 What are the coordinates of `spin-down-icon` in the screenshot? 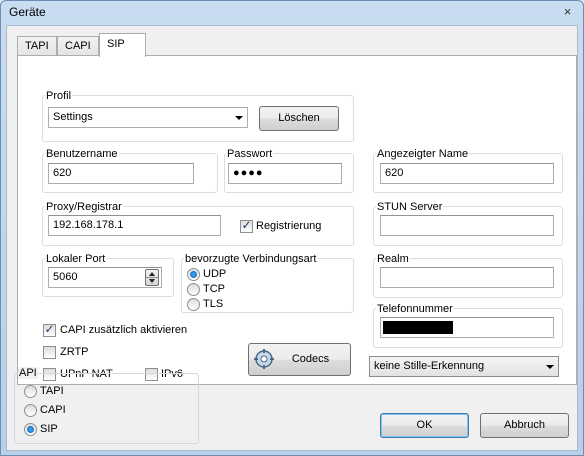 It's located at (152, 281).